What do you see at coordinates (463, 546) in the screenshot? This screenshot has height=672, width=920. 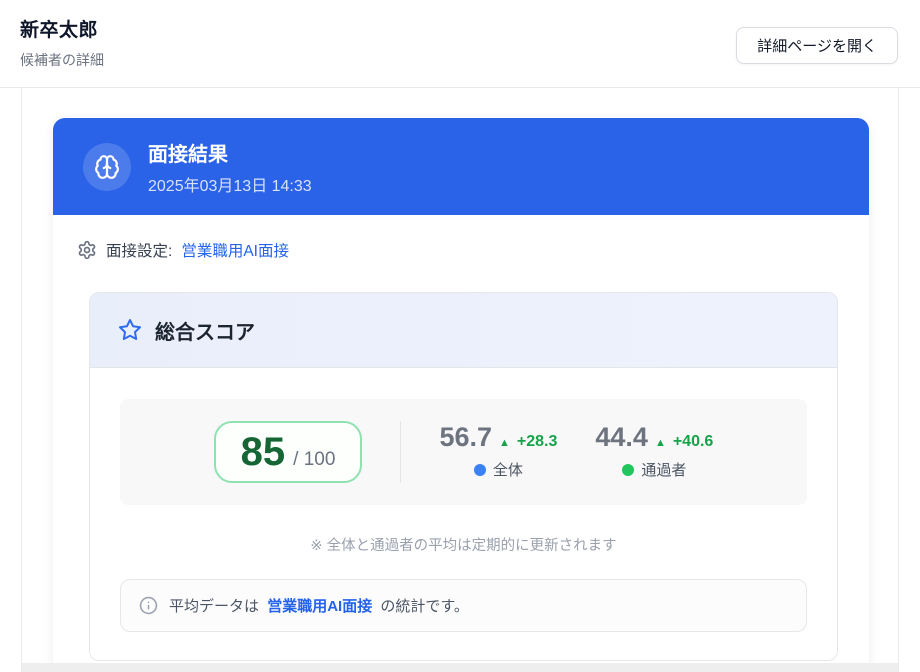 I see `average-update-note: ※ 全体と通過者の平均は定期的に更新されます` at bounding box center [463, 546].